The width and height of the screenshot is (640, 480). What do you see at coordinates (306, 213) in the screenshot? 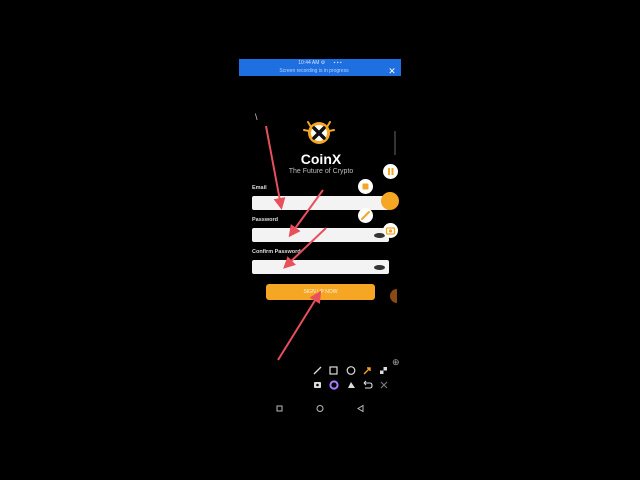
I see `arrow-to-password` at bounding box center [306, 213].